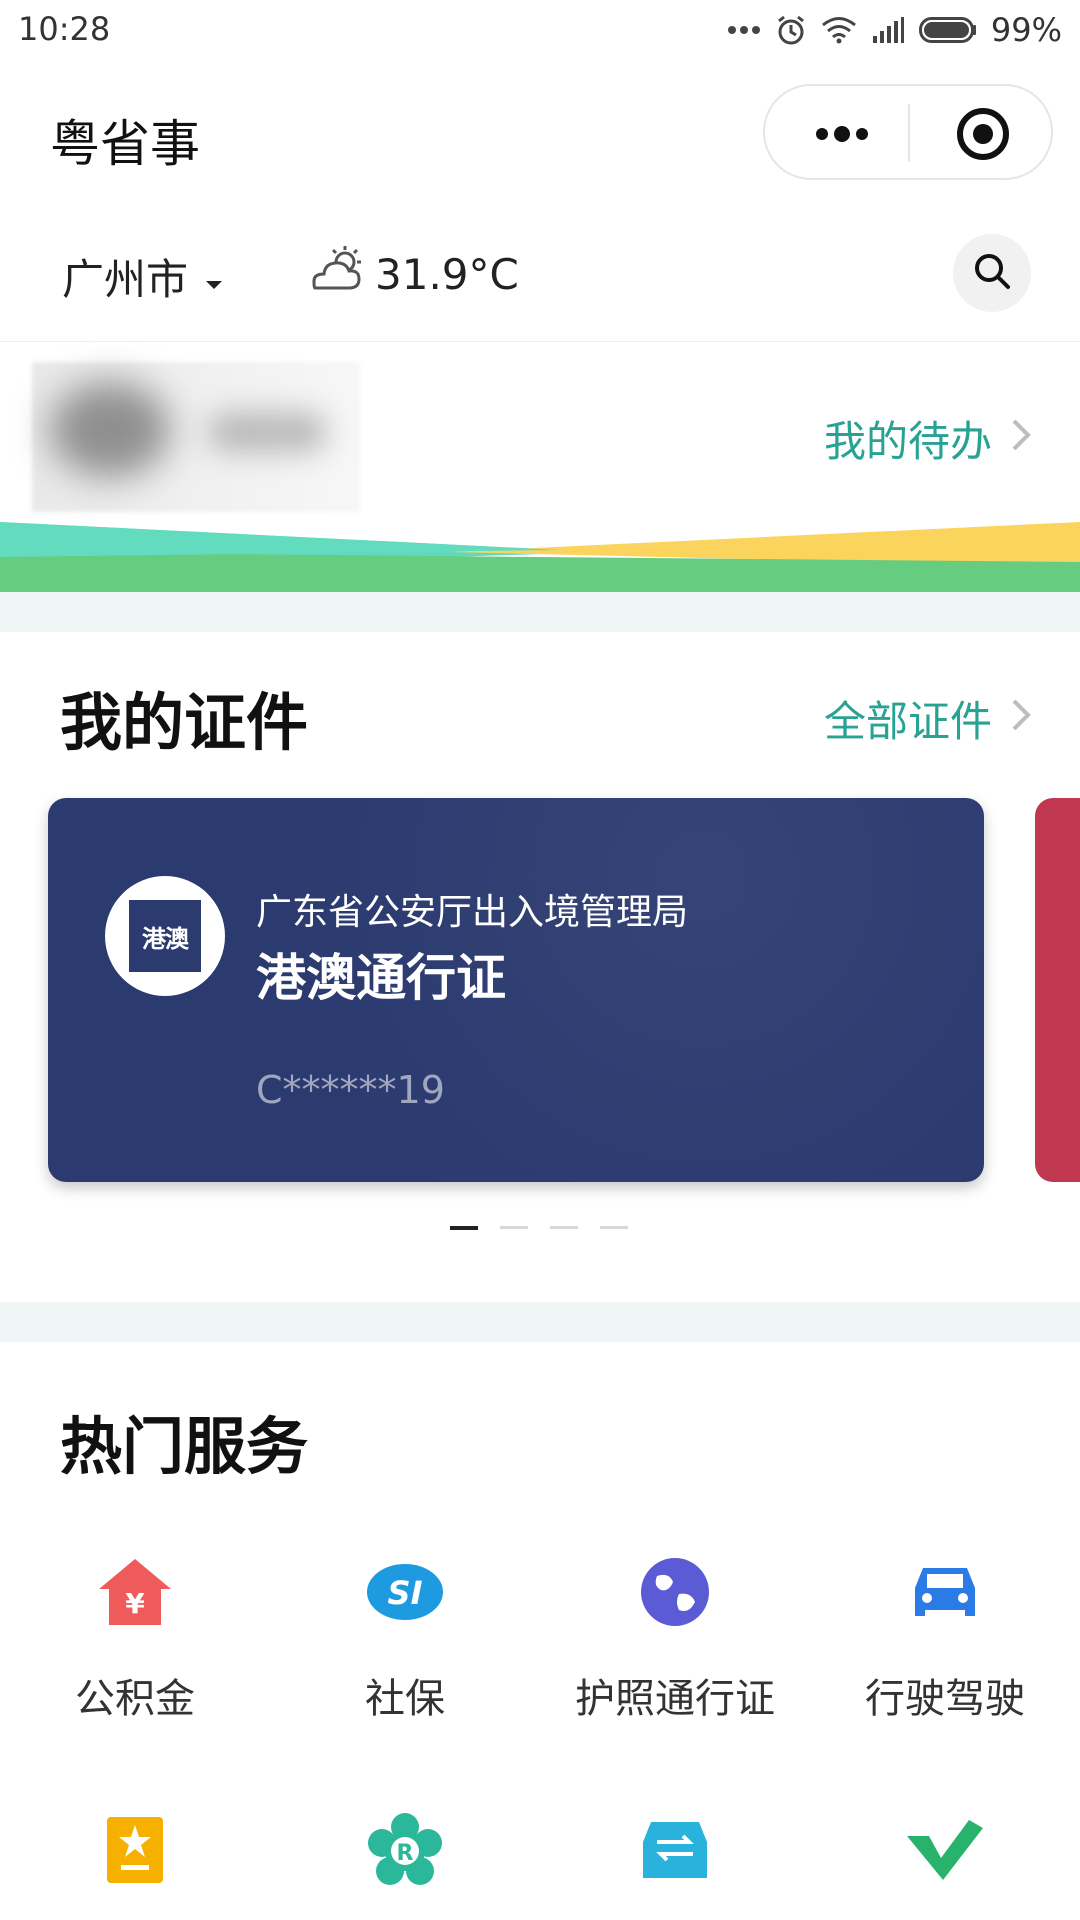 The image size is (1080, 1920). I want to click on battery-icon, so click(947, 30).